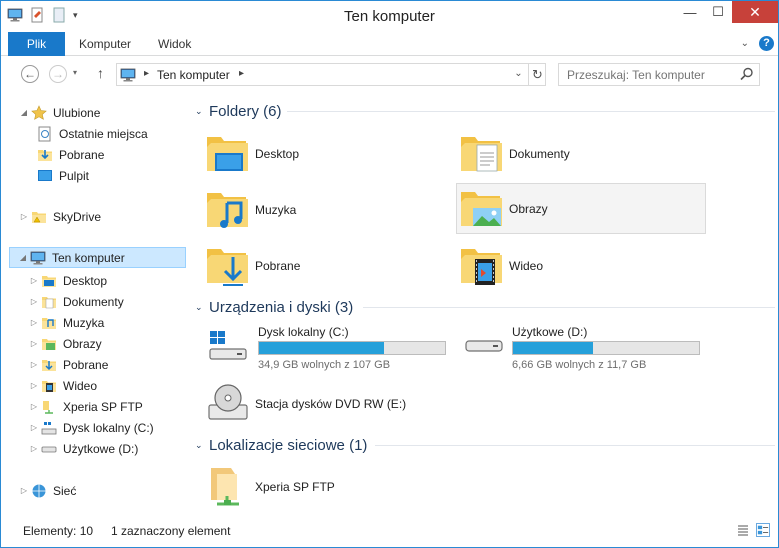 Image resolution: width=779 pixels, height=548 pixels. I want to click on tab-computer: Komputer, so click(105, 44).